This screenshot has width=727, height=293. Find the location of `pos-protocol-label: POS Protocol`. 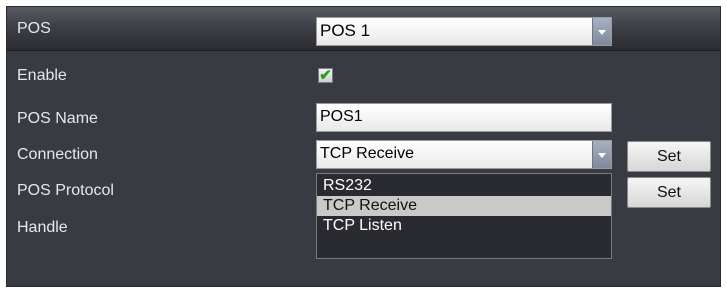

pos-protocol-label: POS Protocol is located at coordinates (65, 190).